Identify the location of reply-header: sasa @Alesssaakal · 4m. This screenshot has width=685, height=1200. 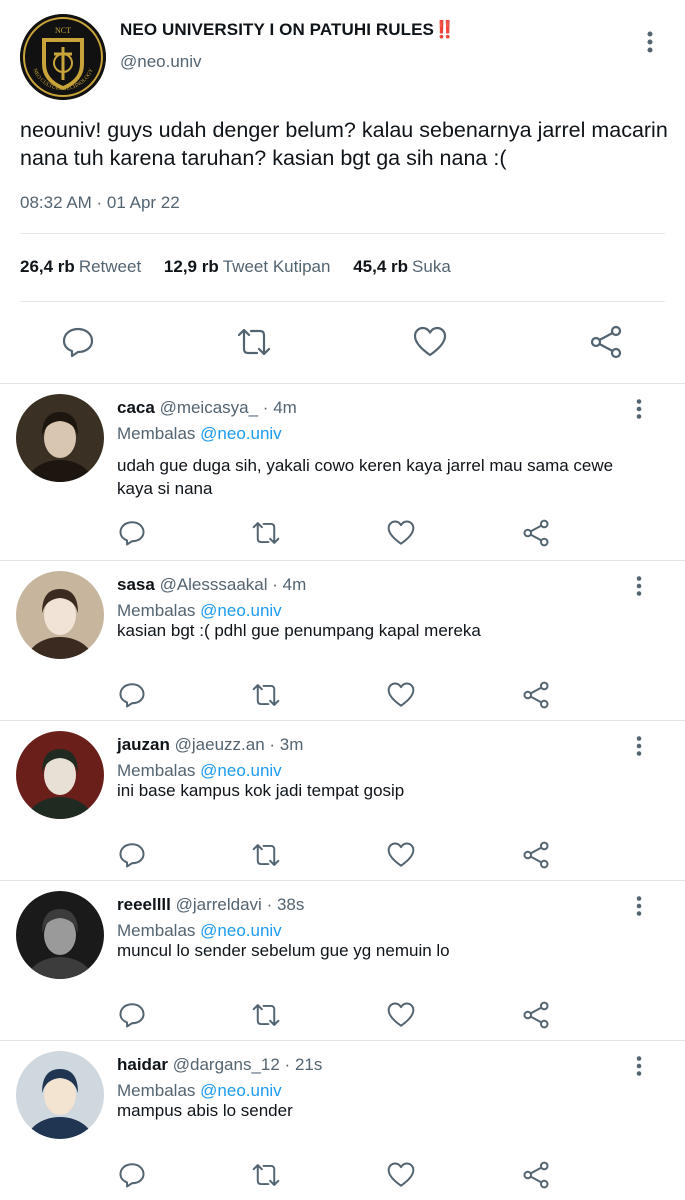
(211, 585).